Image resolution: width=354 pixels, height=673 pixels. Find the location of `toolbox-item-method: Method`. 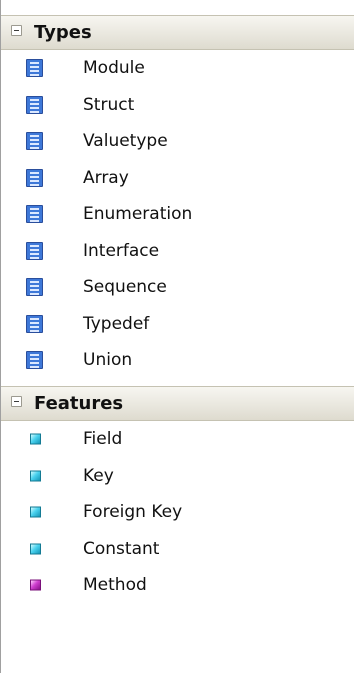

toolbox-item-method: Method is located at coordinates (177, 585).